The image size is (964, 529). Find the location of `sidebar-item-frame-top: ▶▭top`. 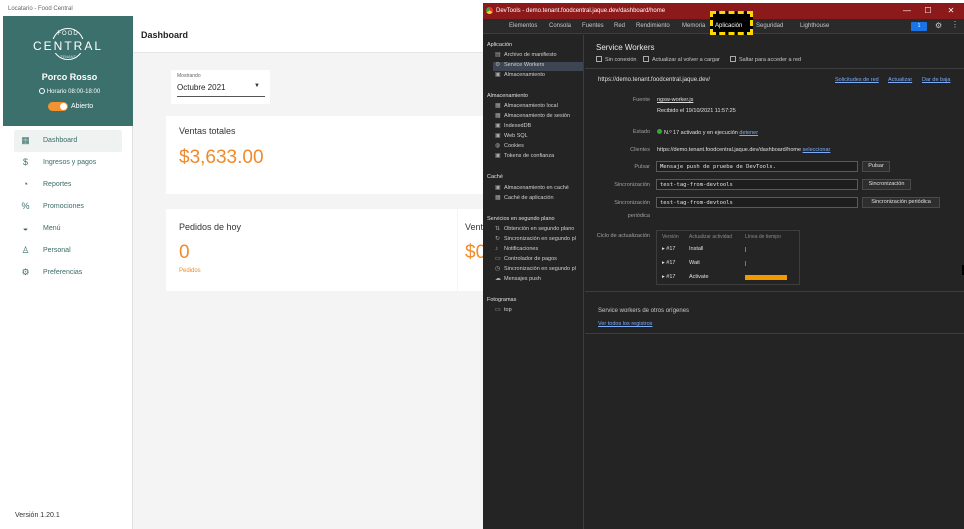

sidebar-item-frame-top: ▶▭top is located at coordinates (538, 311).